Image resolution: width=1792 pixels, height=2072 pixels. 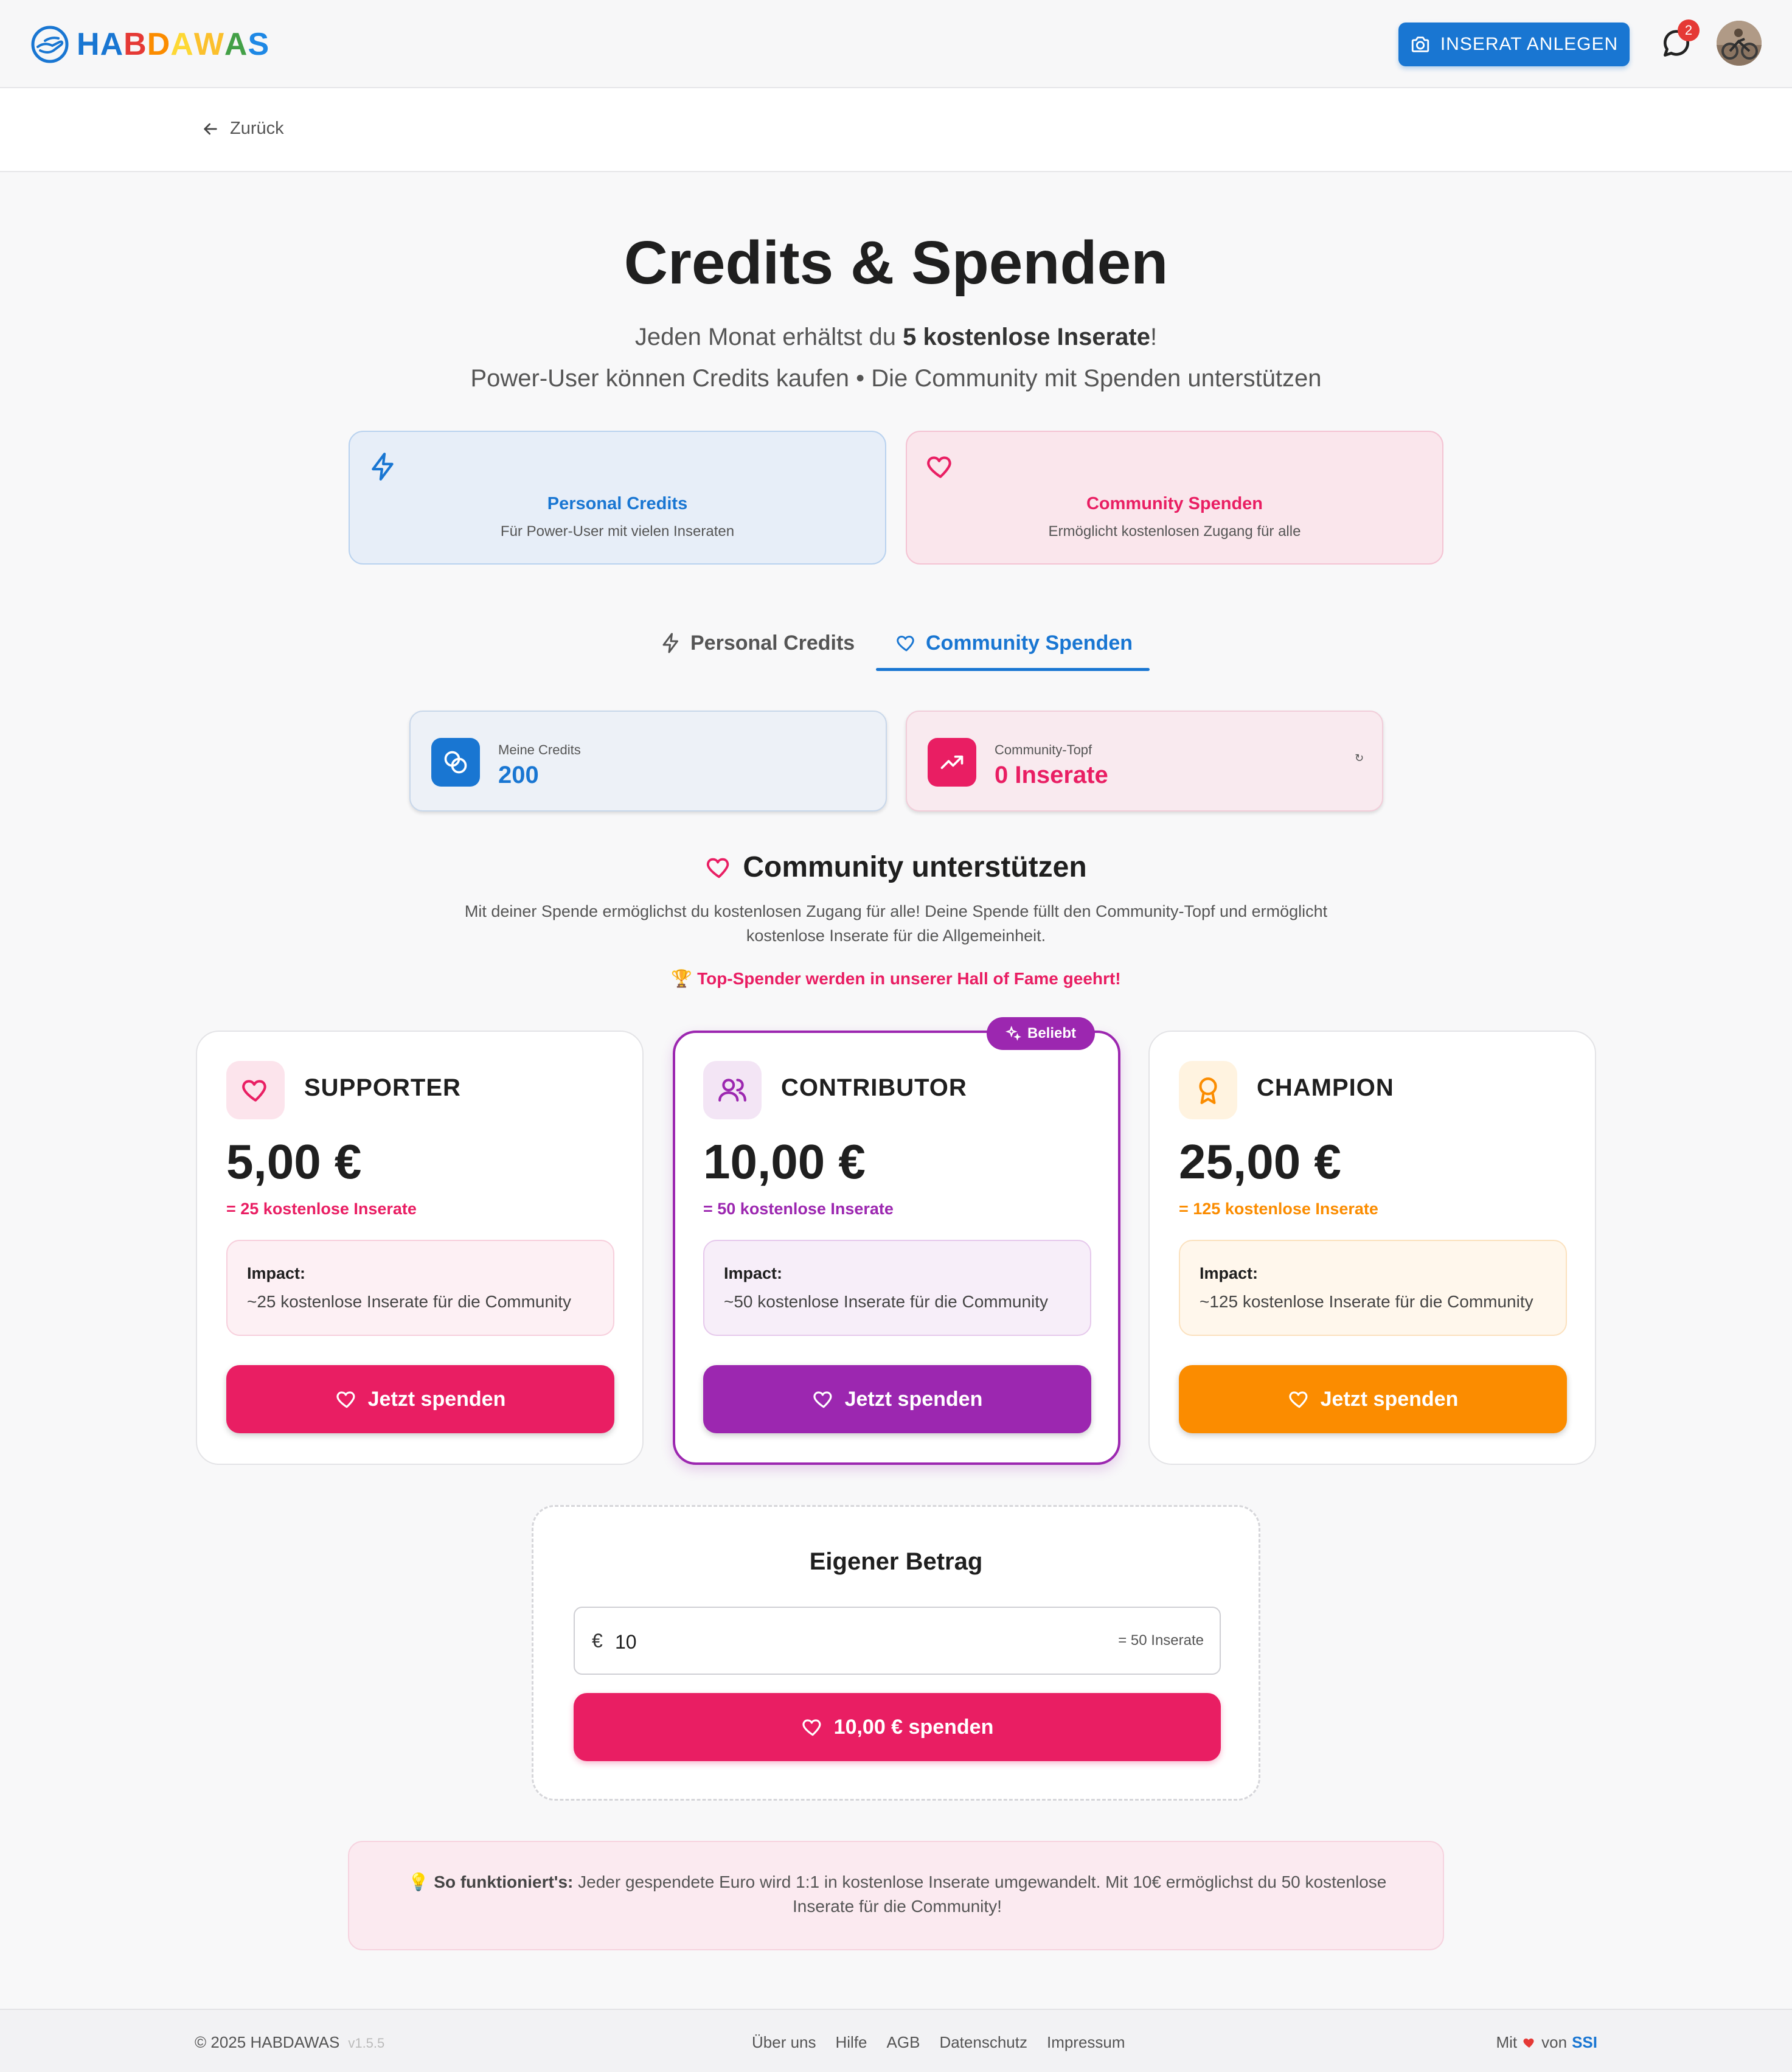 What do you see at coordinates (1260, 1162) in the screenshot?
I see `tier-price: 25,00 €` at bounding box center [1260, 1162].